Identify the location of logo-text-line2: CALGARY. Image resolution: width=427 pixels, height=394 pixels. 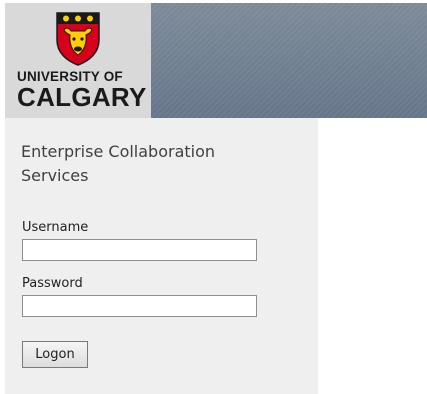
(82, 97).